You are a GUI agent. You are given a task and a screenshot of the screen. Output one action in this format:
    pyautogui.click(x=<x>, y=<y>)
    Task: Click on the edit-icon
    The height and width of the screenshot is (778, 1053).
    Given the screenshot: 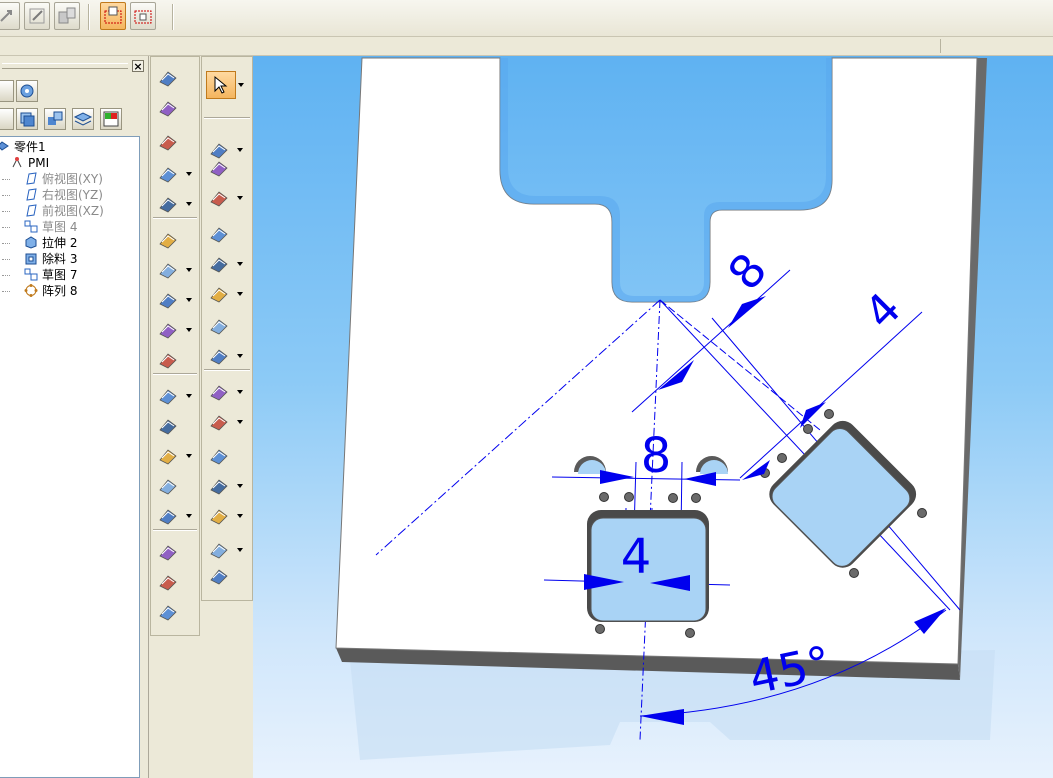 What is the action you would take?
    pyautogui.click(x=37, y=16)
    